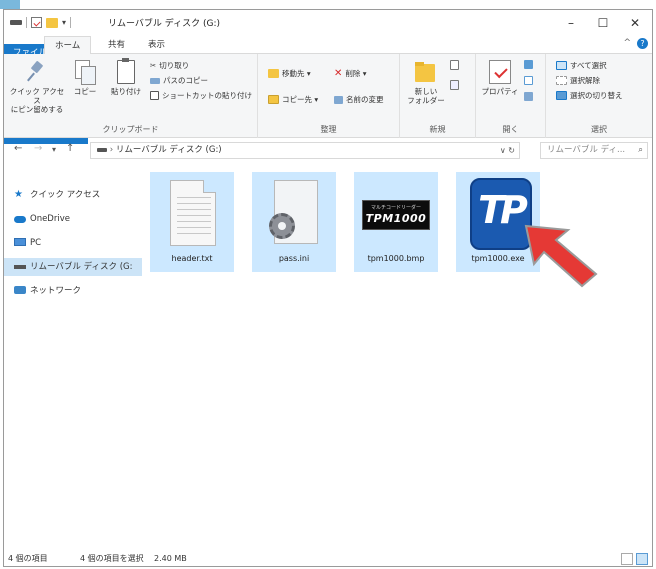 The image size is (656, 569). Describe the element at coordinates (168, 150) in the screenshot. I see `address-path: リムーバブル ディスク (G:)` at that location.